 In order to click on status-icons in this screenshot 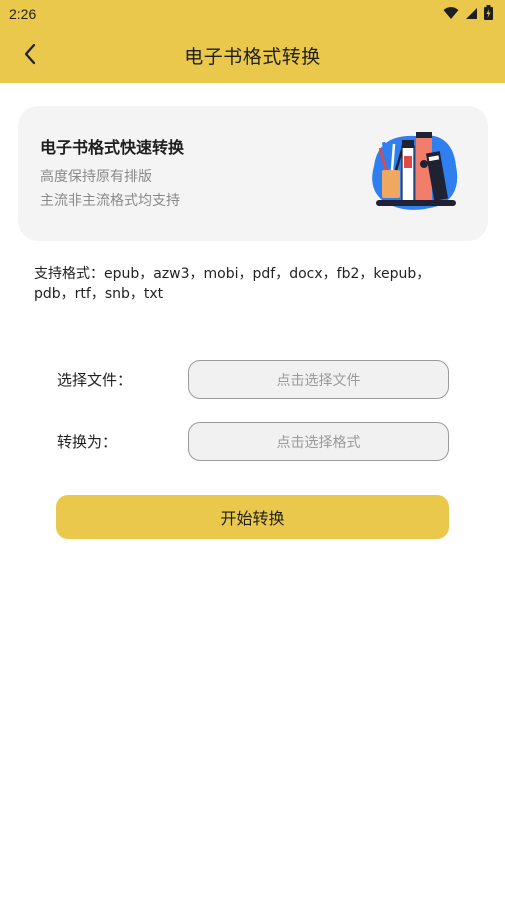, I will do `click(468, 14)`.